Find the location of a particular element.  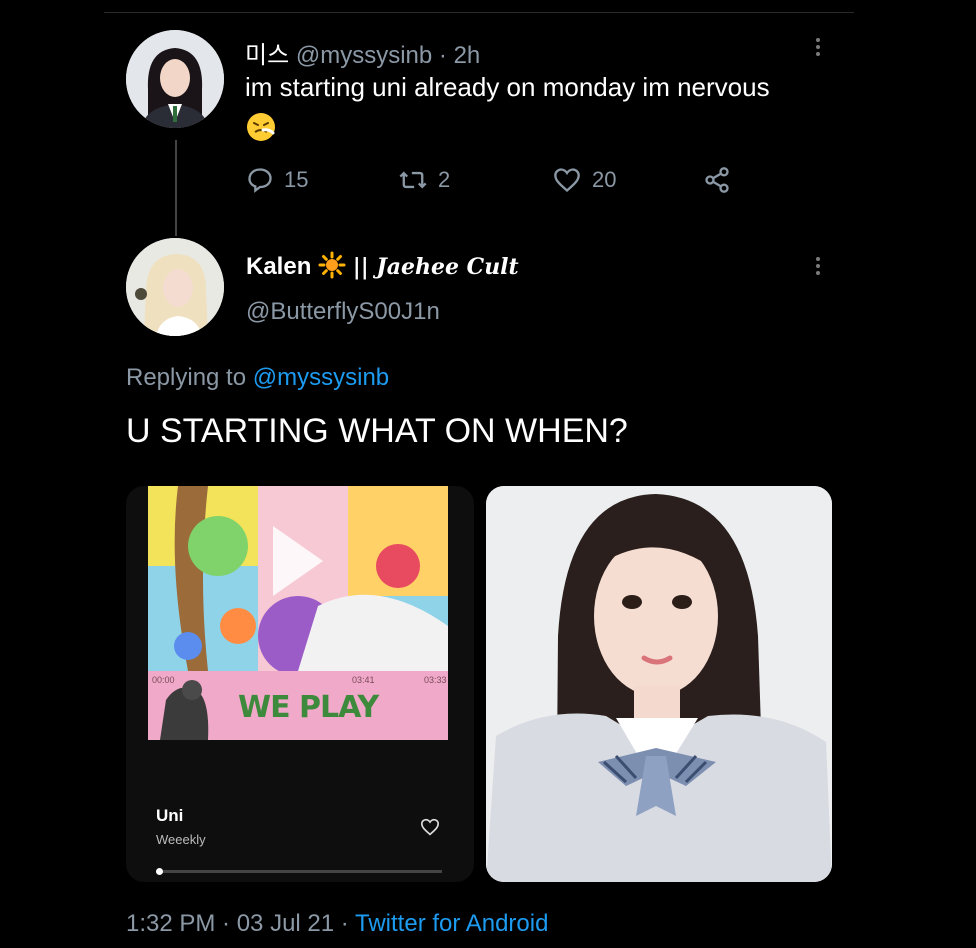

like-song-heart-icon is located at coordinates (430, 827).